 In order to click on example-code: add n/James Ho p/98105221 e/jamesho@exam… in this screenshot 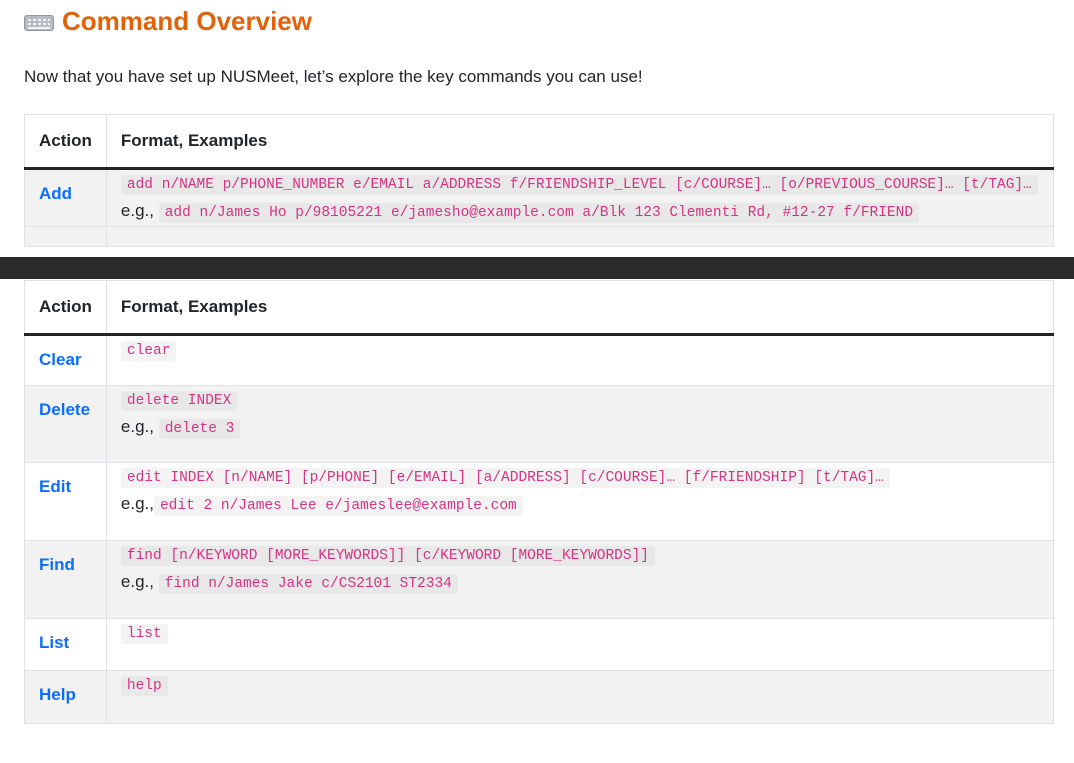, I will do `click(539, 213)`.